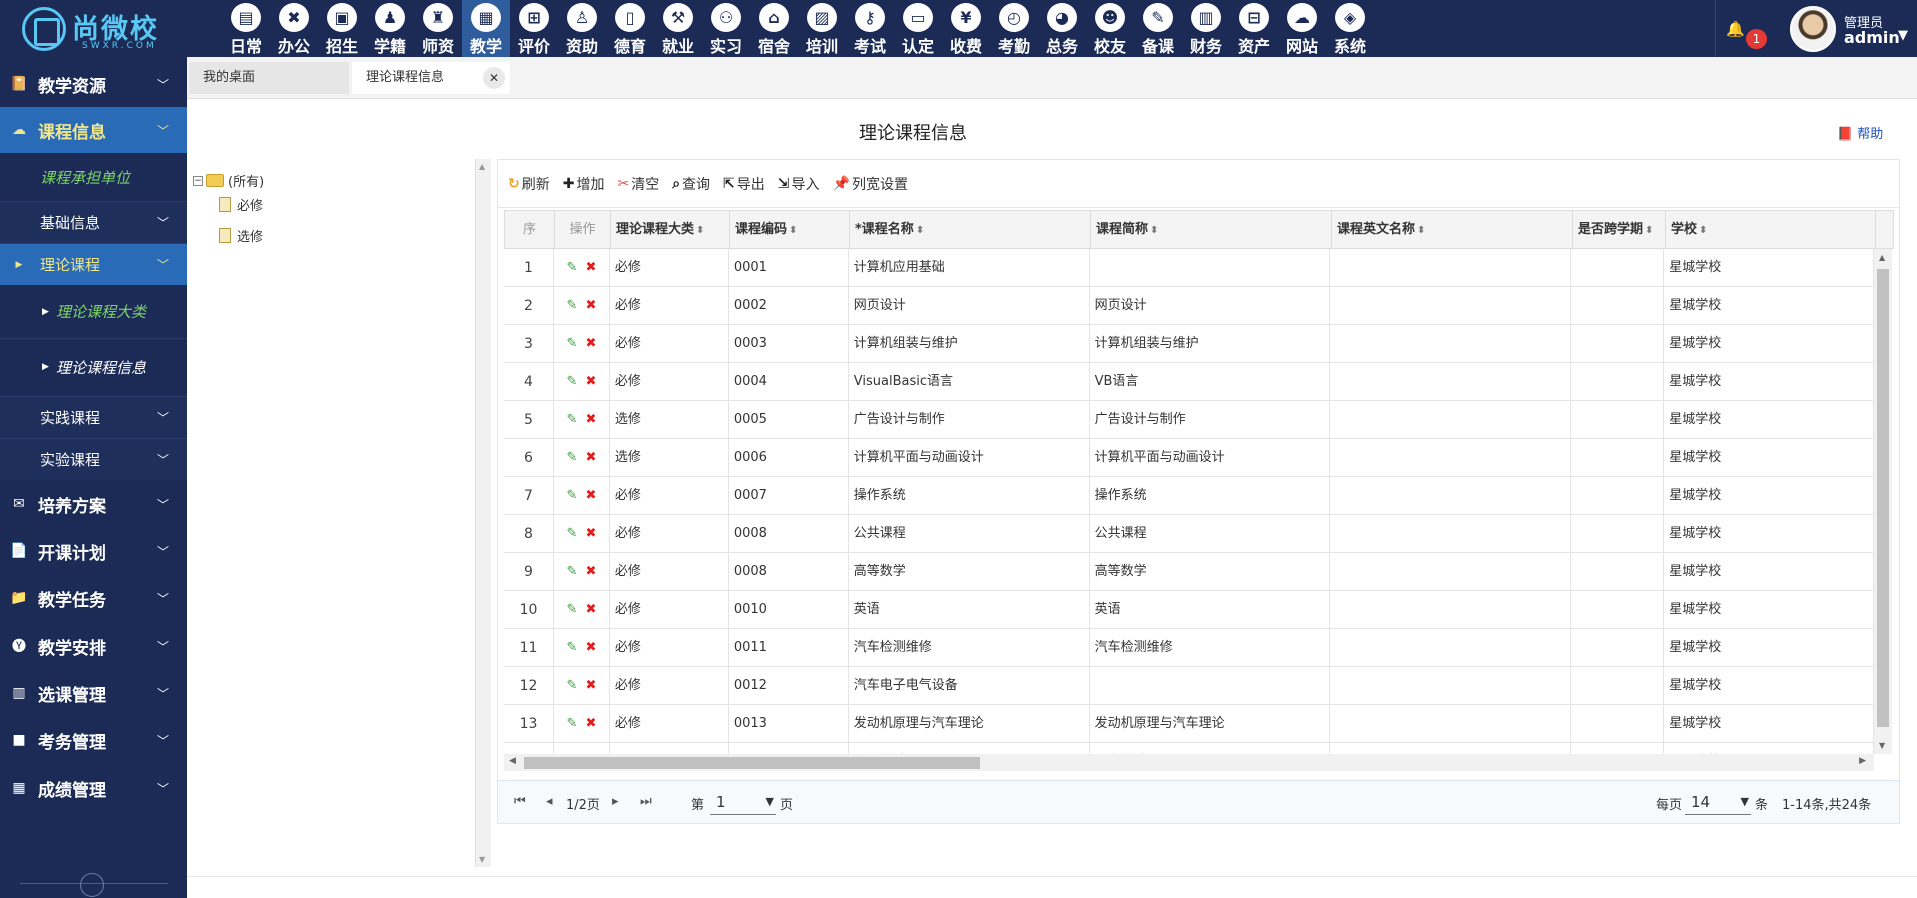 The height and width of the screenshot is (898, 1917). What do you see at coordinates (822, 28) in the screenshot?
I see `module-12: ▨ 培训` at bounding box center [822, 28].